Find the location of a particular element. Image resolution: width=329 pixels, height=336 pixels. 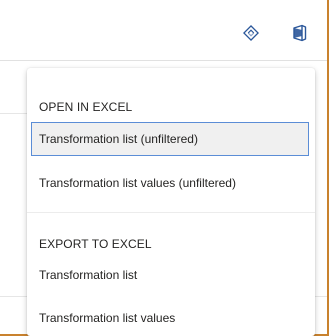

menu-item-label: Transformation list values is located at coordinates (107, 318).